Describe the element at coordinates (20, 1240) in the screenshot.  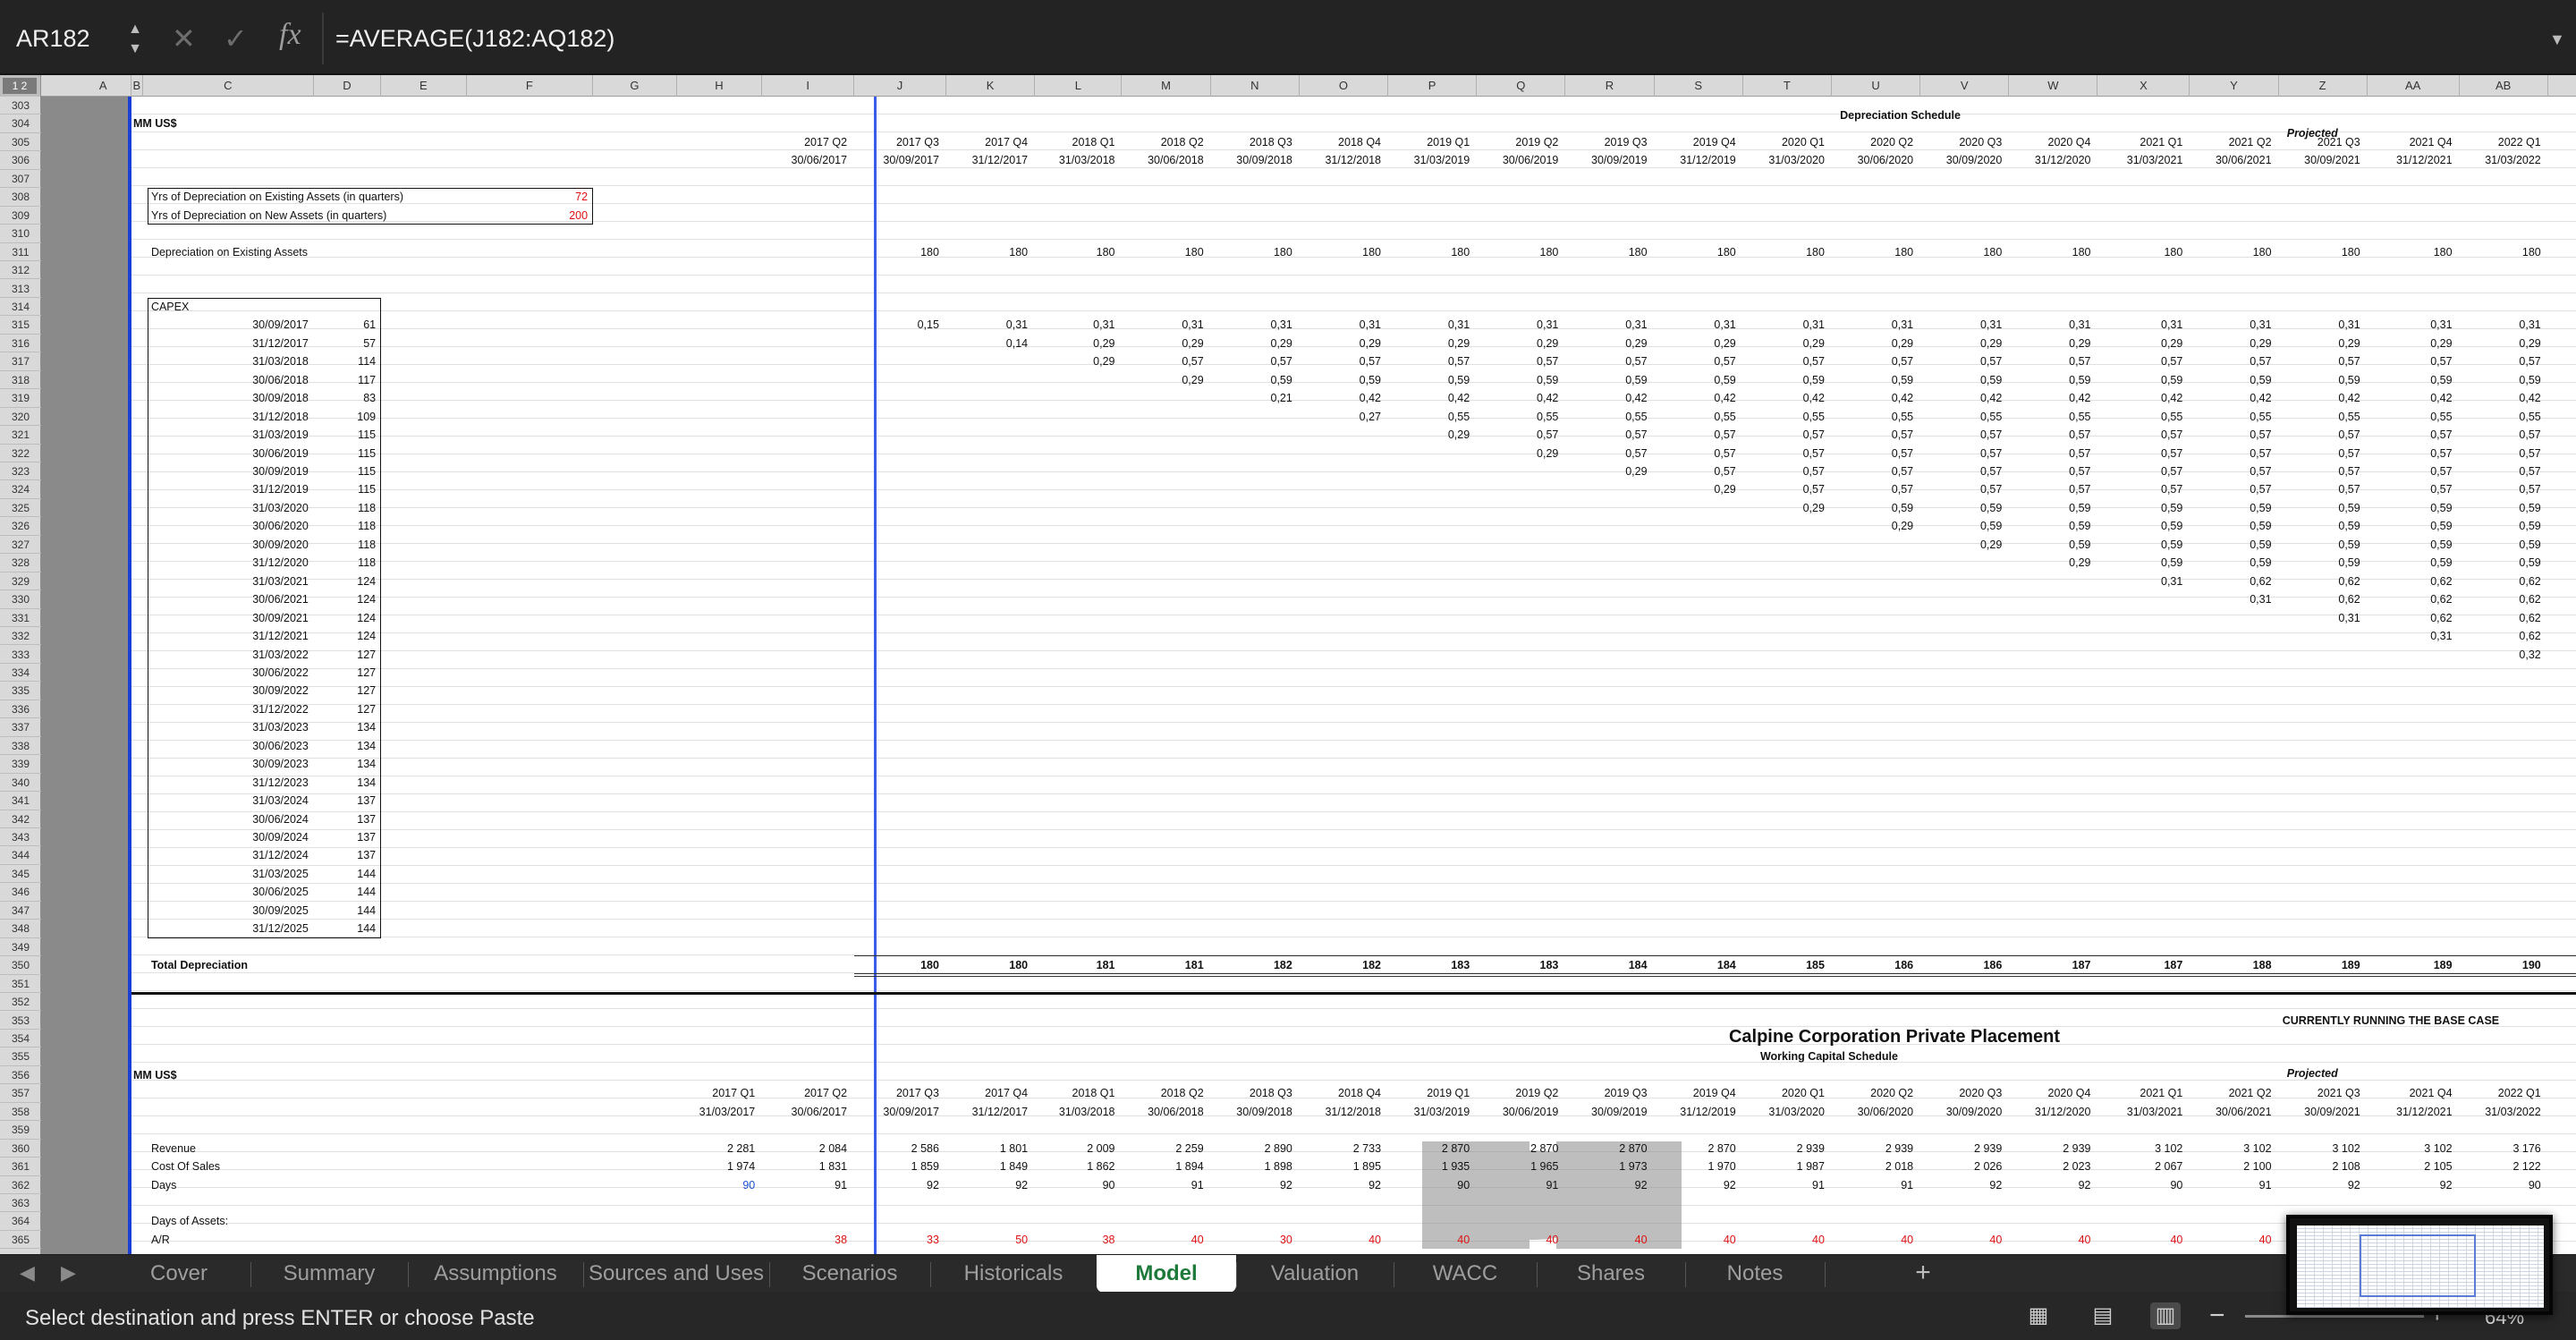
I see `row-header: 365` at that location.